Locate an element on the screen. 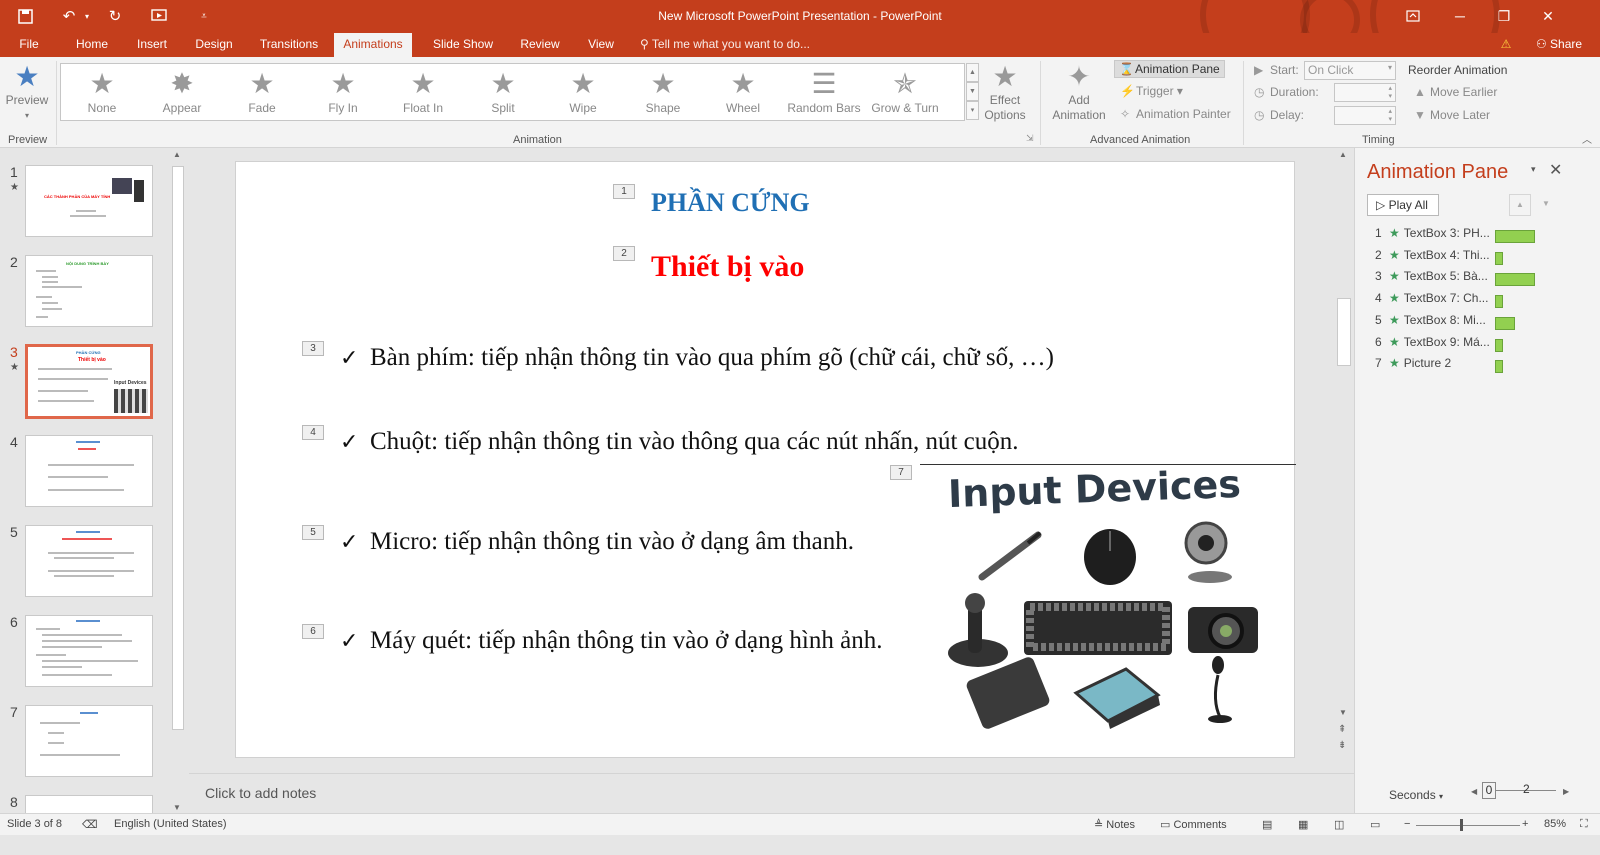  collapse-ribbon-icon: ︿ is located at coordinates (1587, 138).